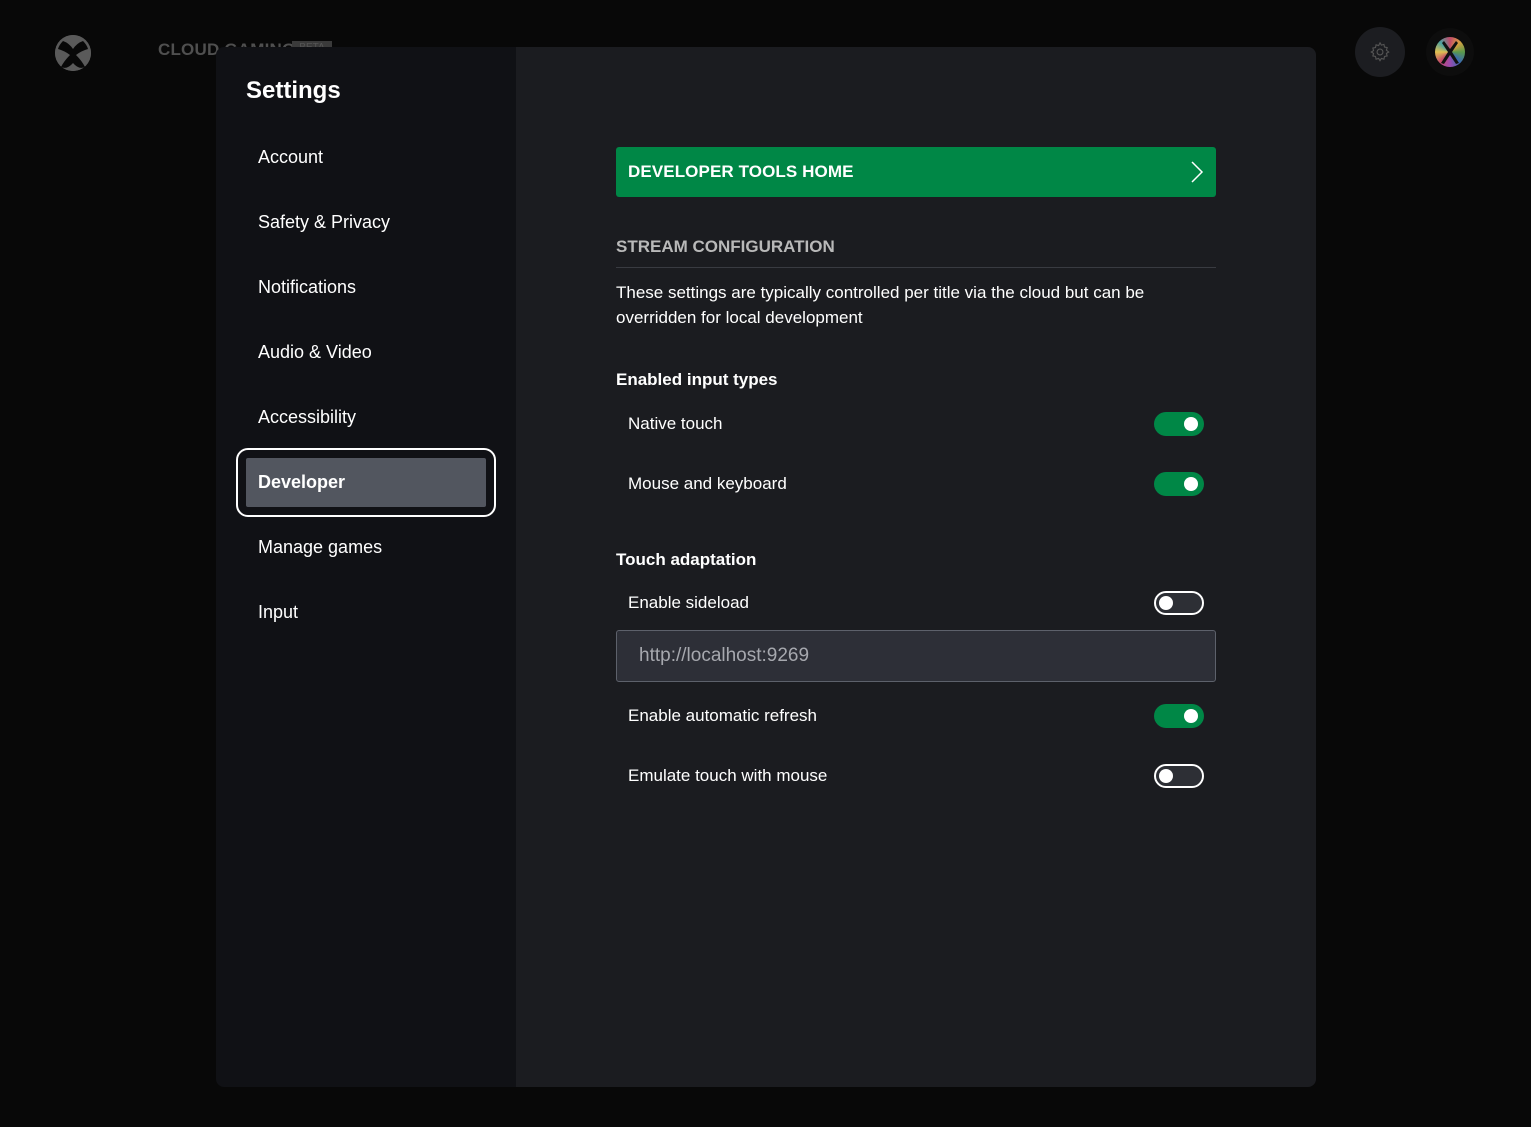 This screenshot has width=1531, height=1127. I want to click on auto-refresh-label: Enable automatic refresh, so click(722, 715).